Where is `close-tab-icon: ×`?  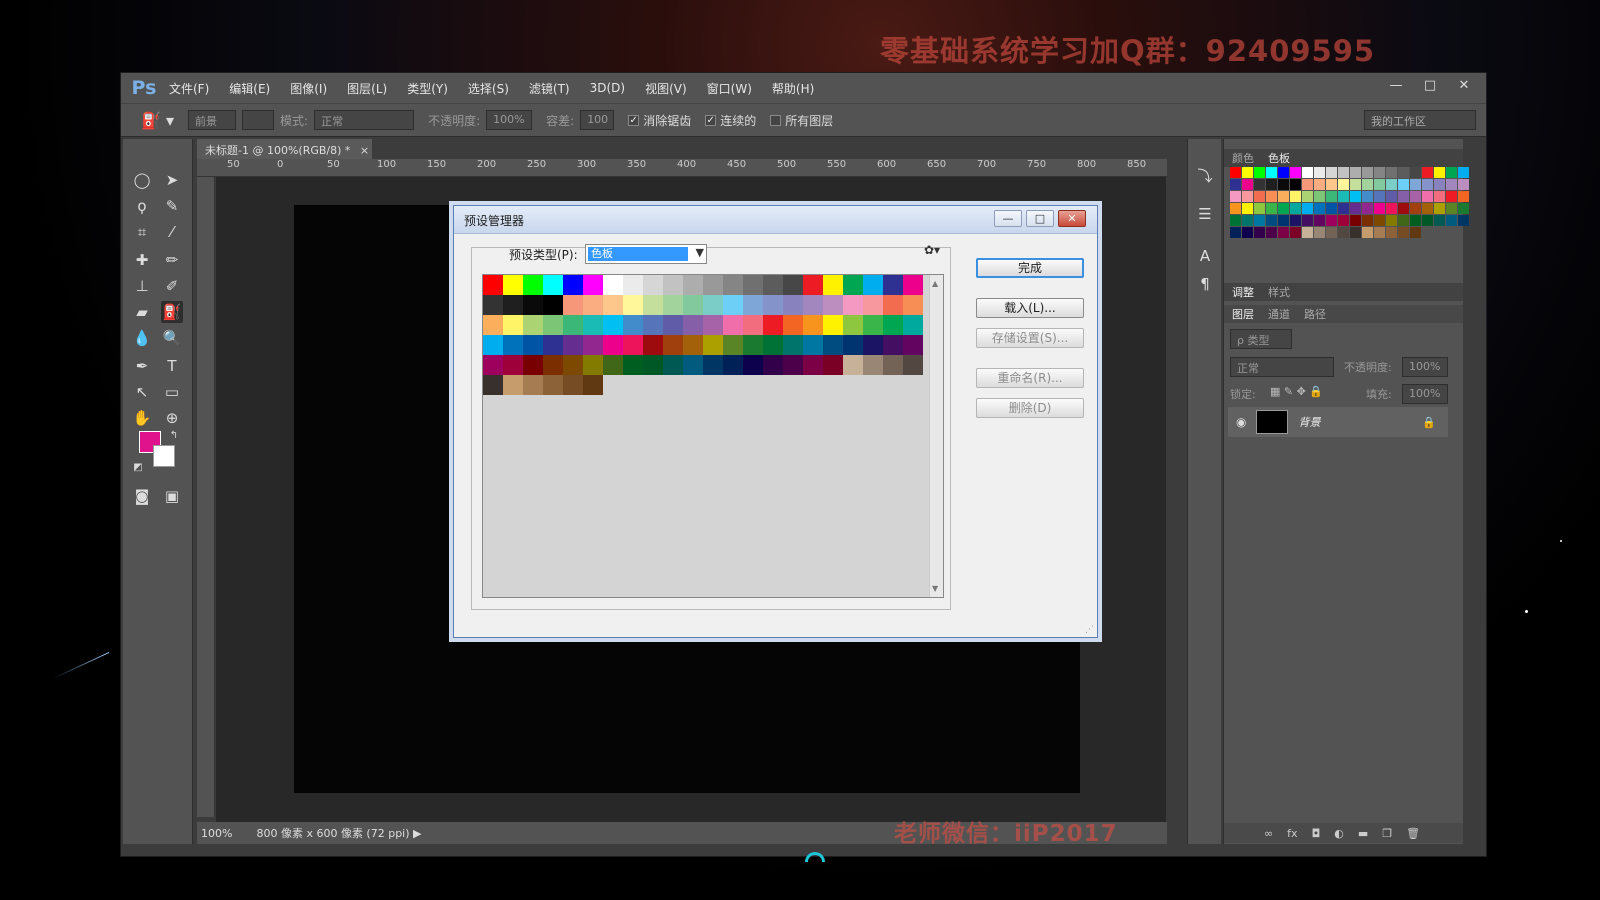 close-tab-icon: × is located at coordinates (364, 150).